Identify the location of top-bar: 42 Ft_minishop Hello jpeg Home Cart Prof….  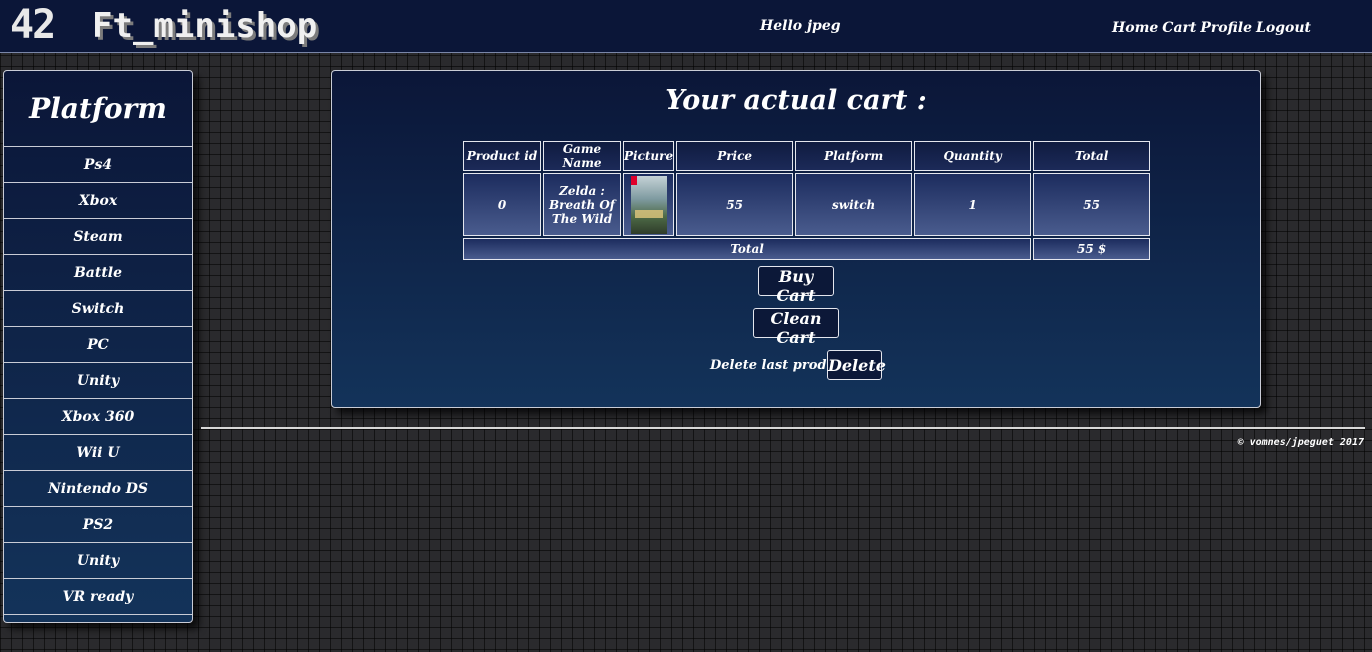
(686, 26).